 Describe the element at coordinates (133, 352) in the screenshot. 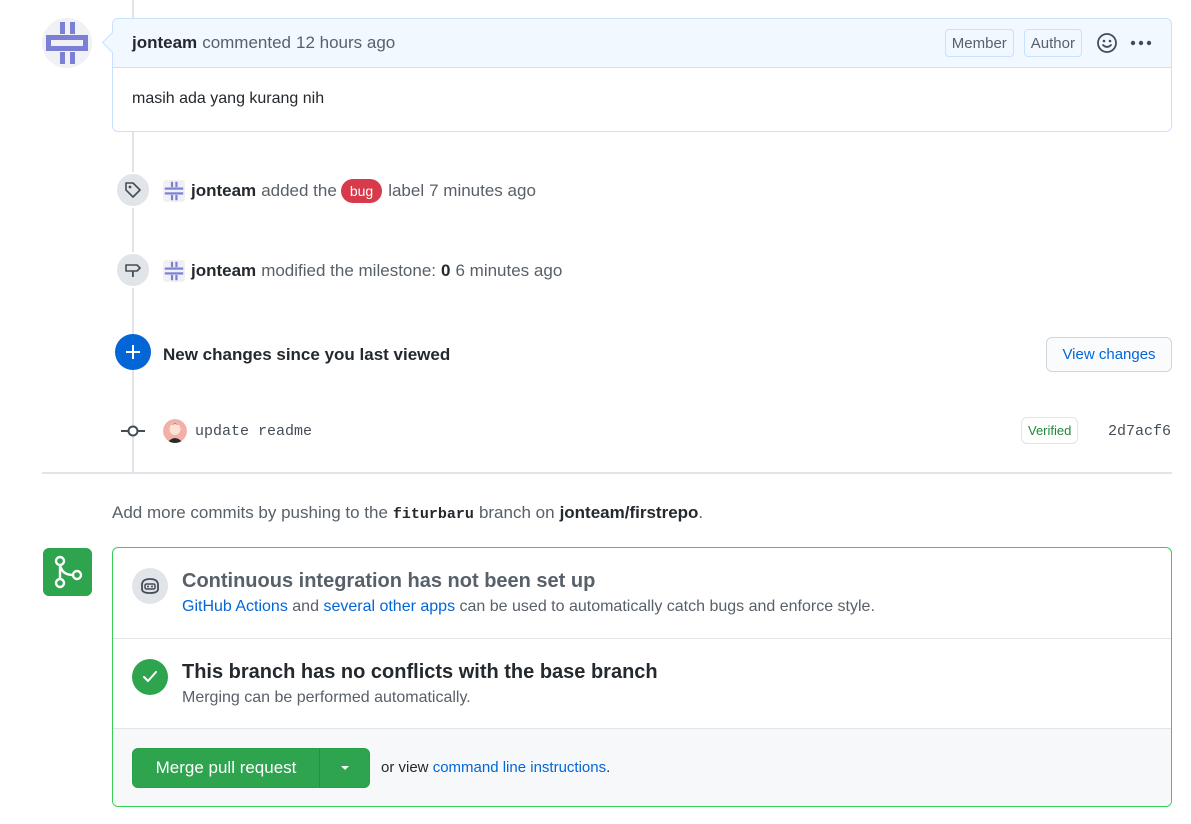

I see `plus-icon` at that location.